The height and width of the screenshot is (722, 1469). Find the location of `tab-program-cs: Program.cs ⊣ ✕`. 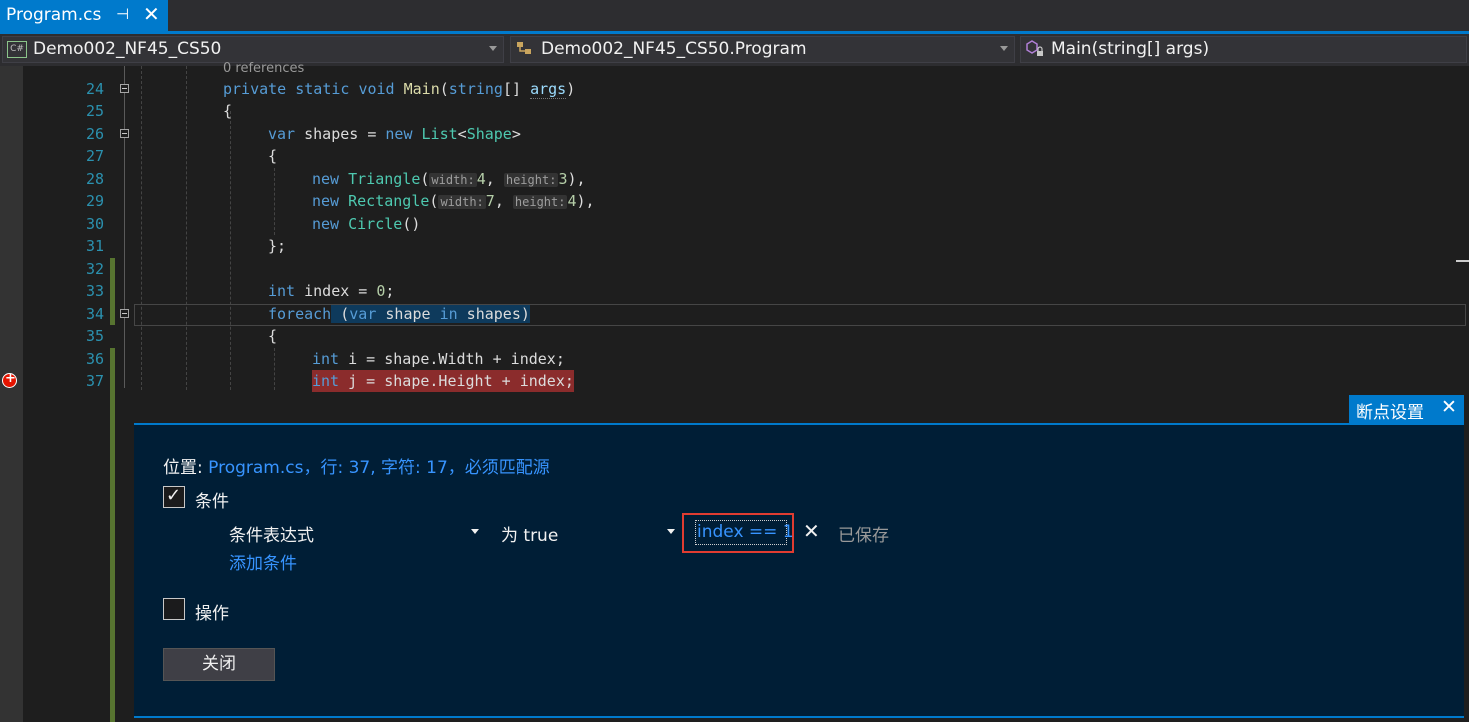

tab-program-cs: Program.cs ⊣ ✕ is located at coordinates (84, 15).